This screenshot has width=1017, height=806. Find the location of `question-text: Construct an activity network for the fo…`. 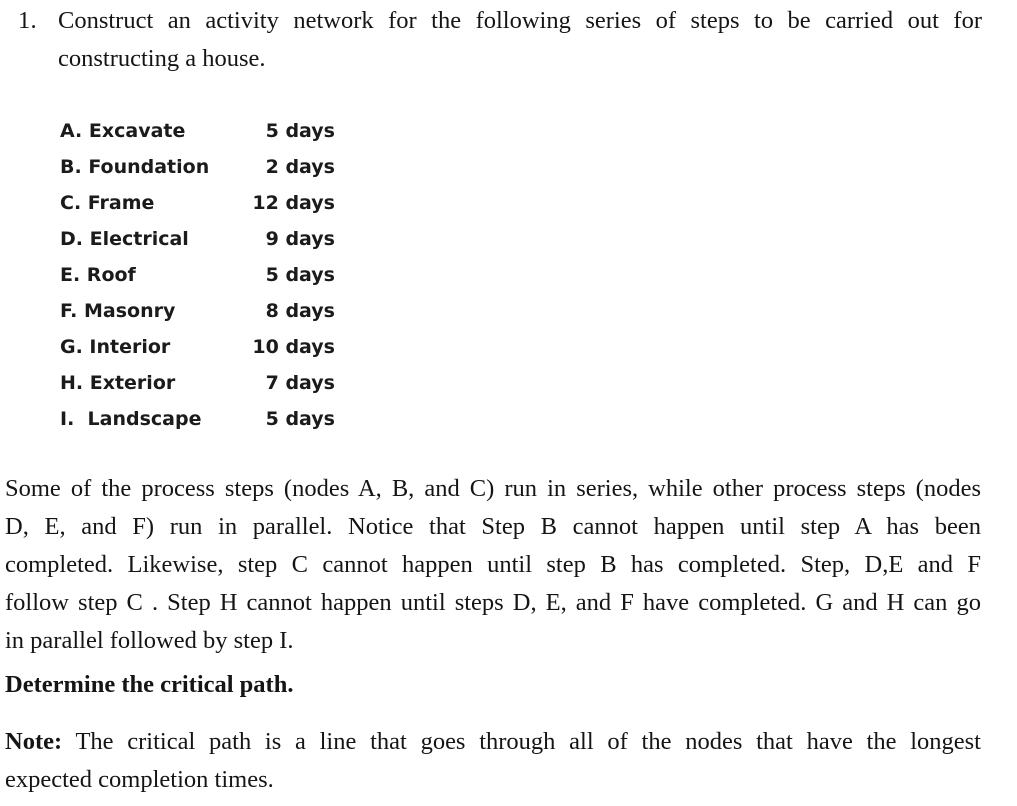

question-text: Construct an activity network for the fo… is located at coordinates (520, 40).